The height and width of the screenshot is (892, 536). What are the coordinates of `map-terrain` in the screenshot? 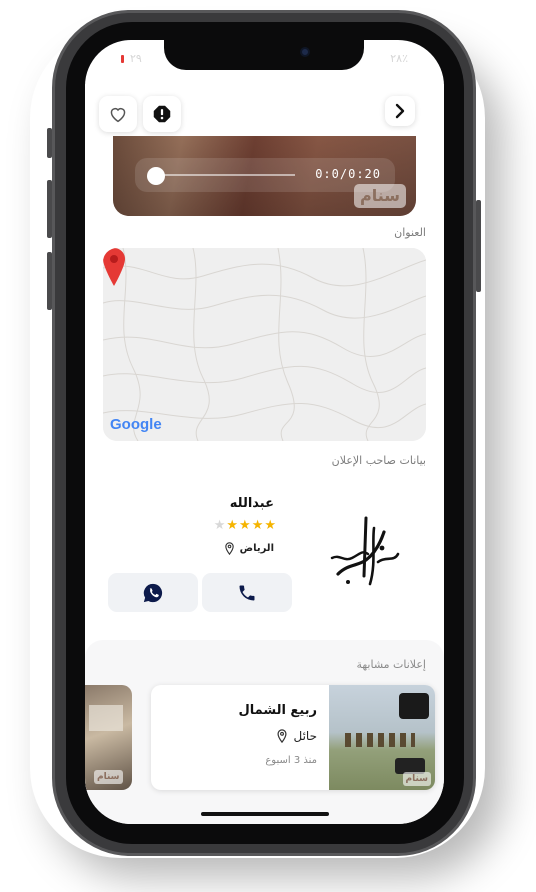 It's located at (264, 344).